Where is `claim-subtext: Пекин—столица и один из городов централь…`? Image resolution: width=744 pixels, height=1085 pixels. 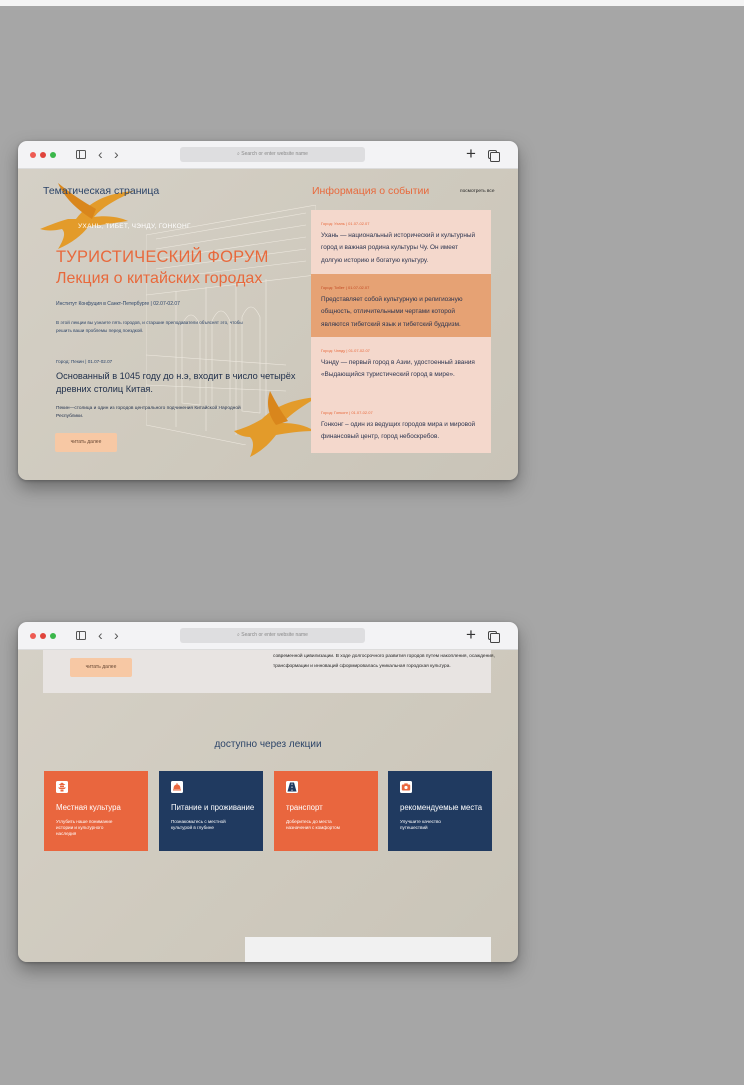 claim-subtext: Пекин—столица и один из городов централь… is located at coordinates (148, 413).